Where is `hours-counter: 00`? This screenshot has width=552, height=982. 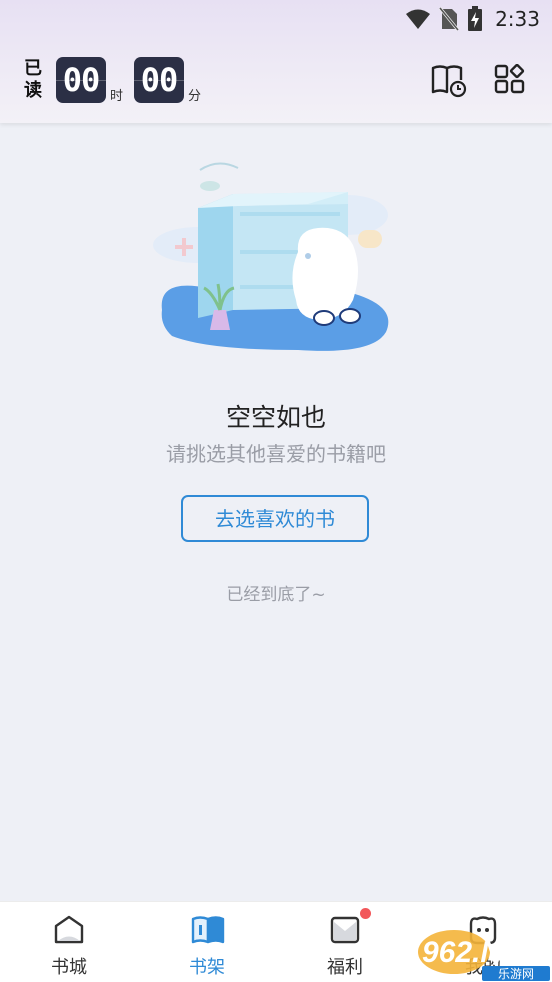
hours-counter: 00 is located at coordinates (81, 80).